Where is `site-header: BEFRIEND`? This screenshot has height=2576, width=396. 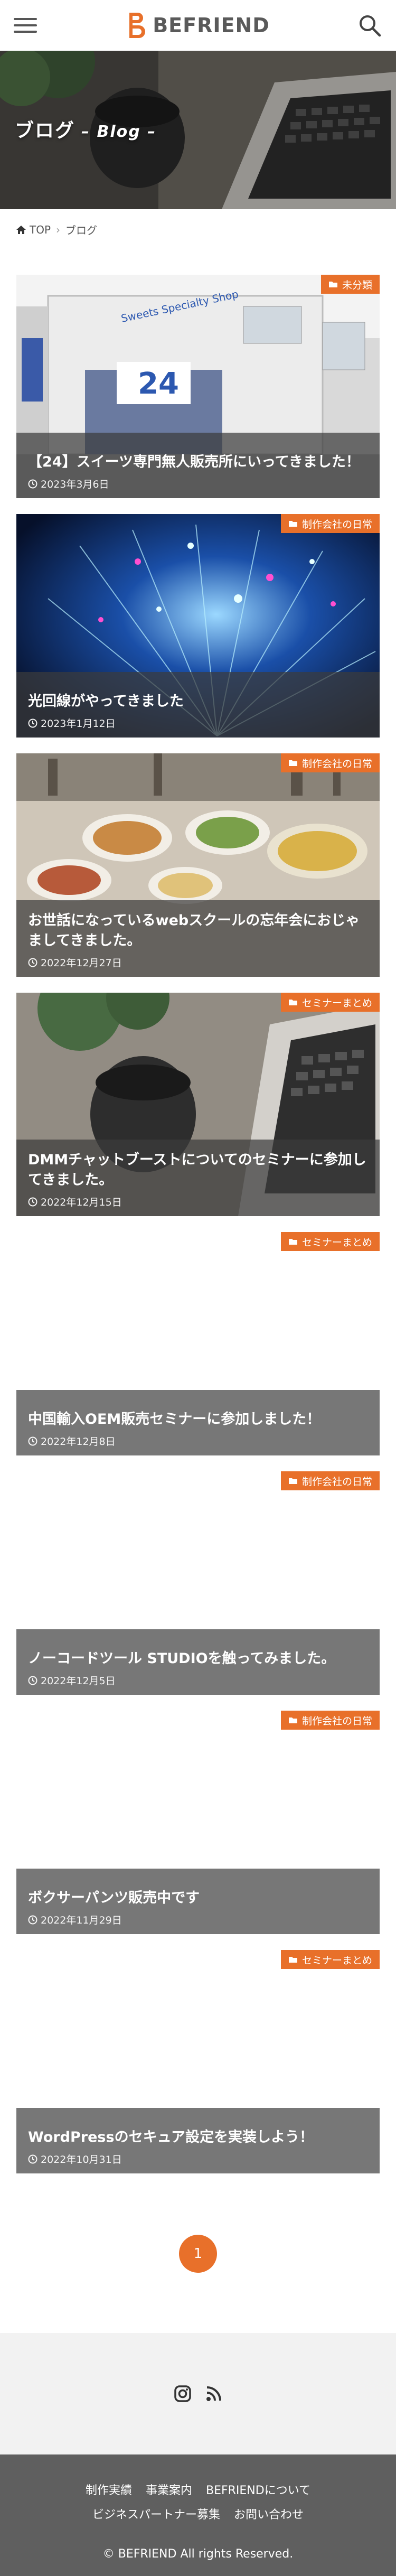
site-header: BEFRIEND is located at coordinates (198, 25).